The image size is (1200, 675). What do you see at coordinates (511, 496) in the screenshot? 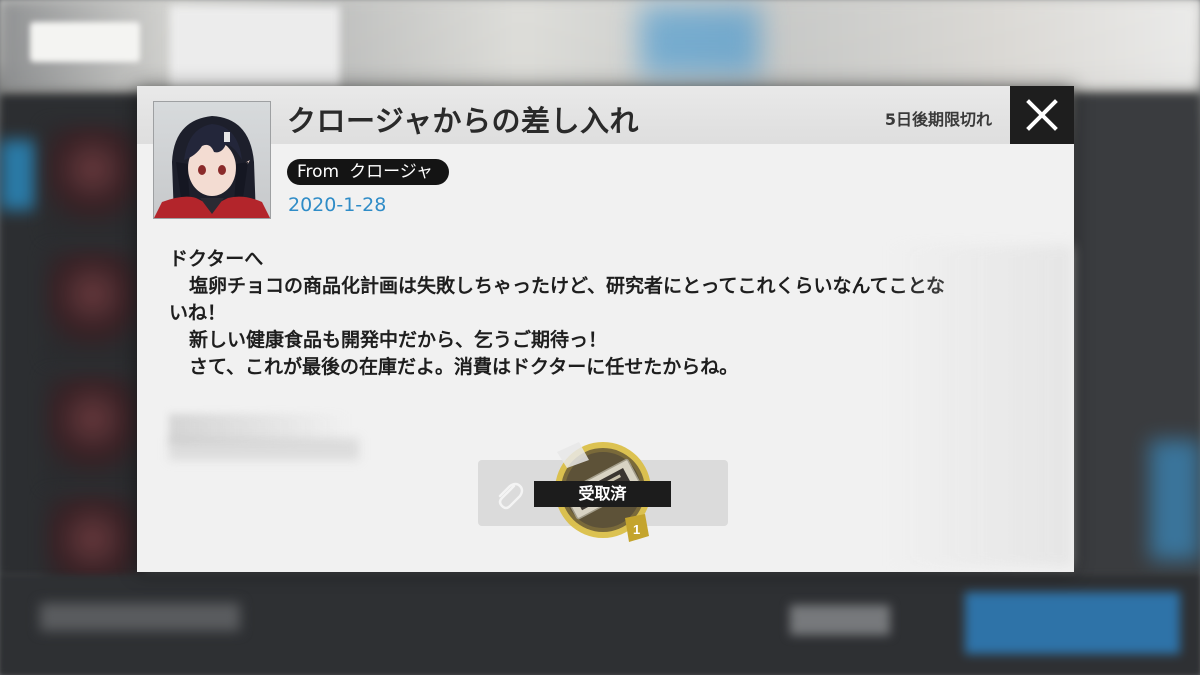
I see `paperclip-icon` at bounding box center [511, 496].